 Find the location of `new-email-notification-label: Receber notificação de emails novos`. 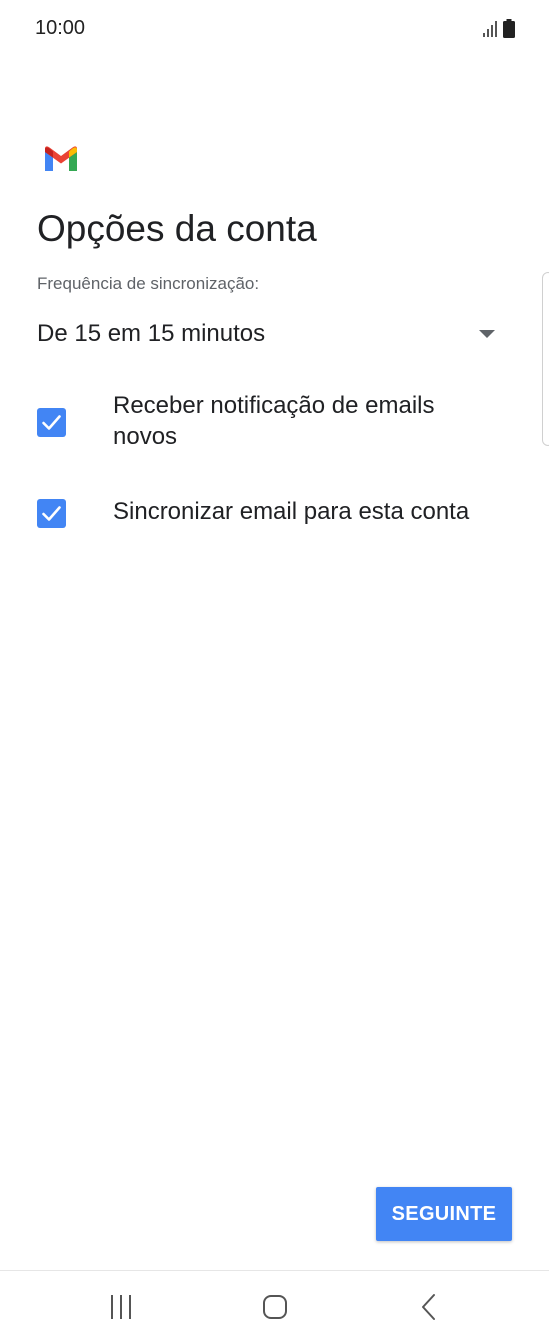

new-email-notification-label: Receber notificação de emails novos is located at coordinates (274, 421).